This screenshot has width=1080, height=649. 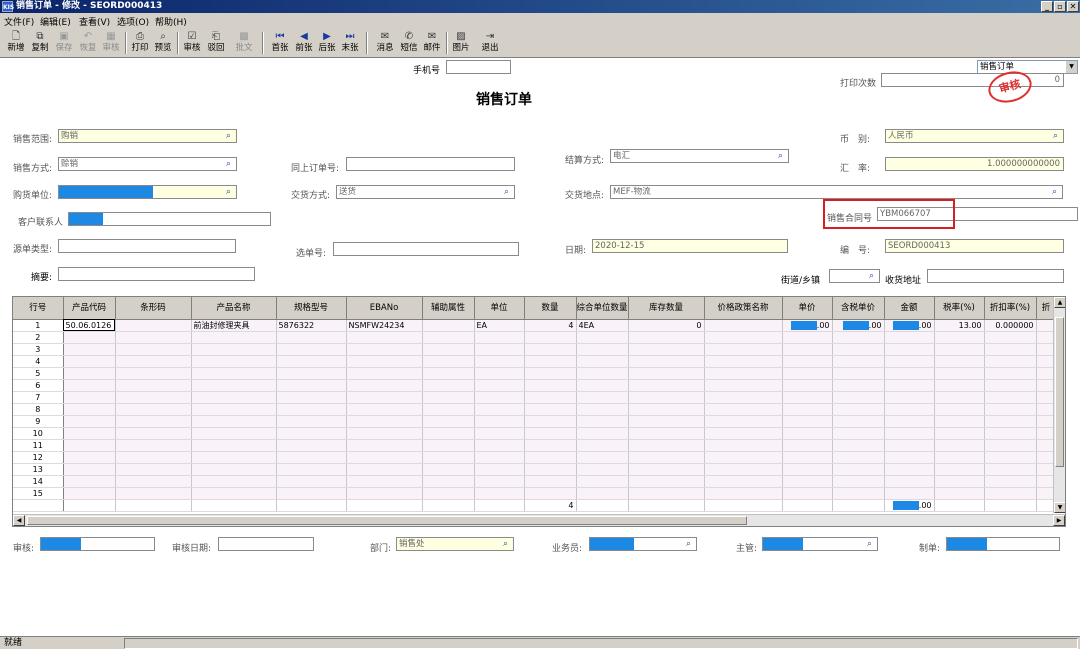 I want to click on rate-field: 1.000000000000, so click(x=974, y=164).